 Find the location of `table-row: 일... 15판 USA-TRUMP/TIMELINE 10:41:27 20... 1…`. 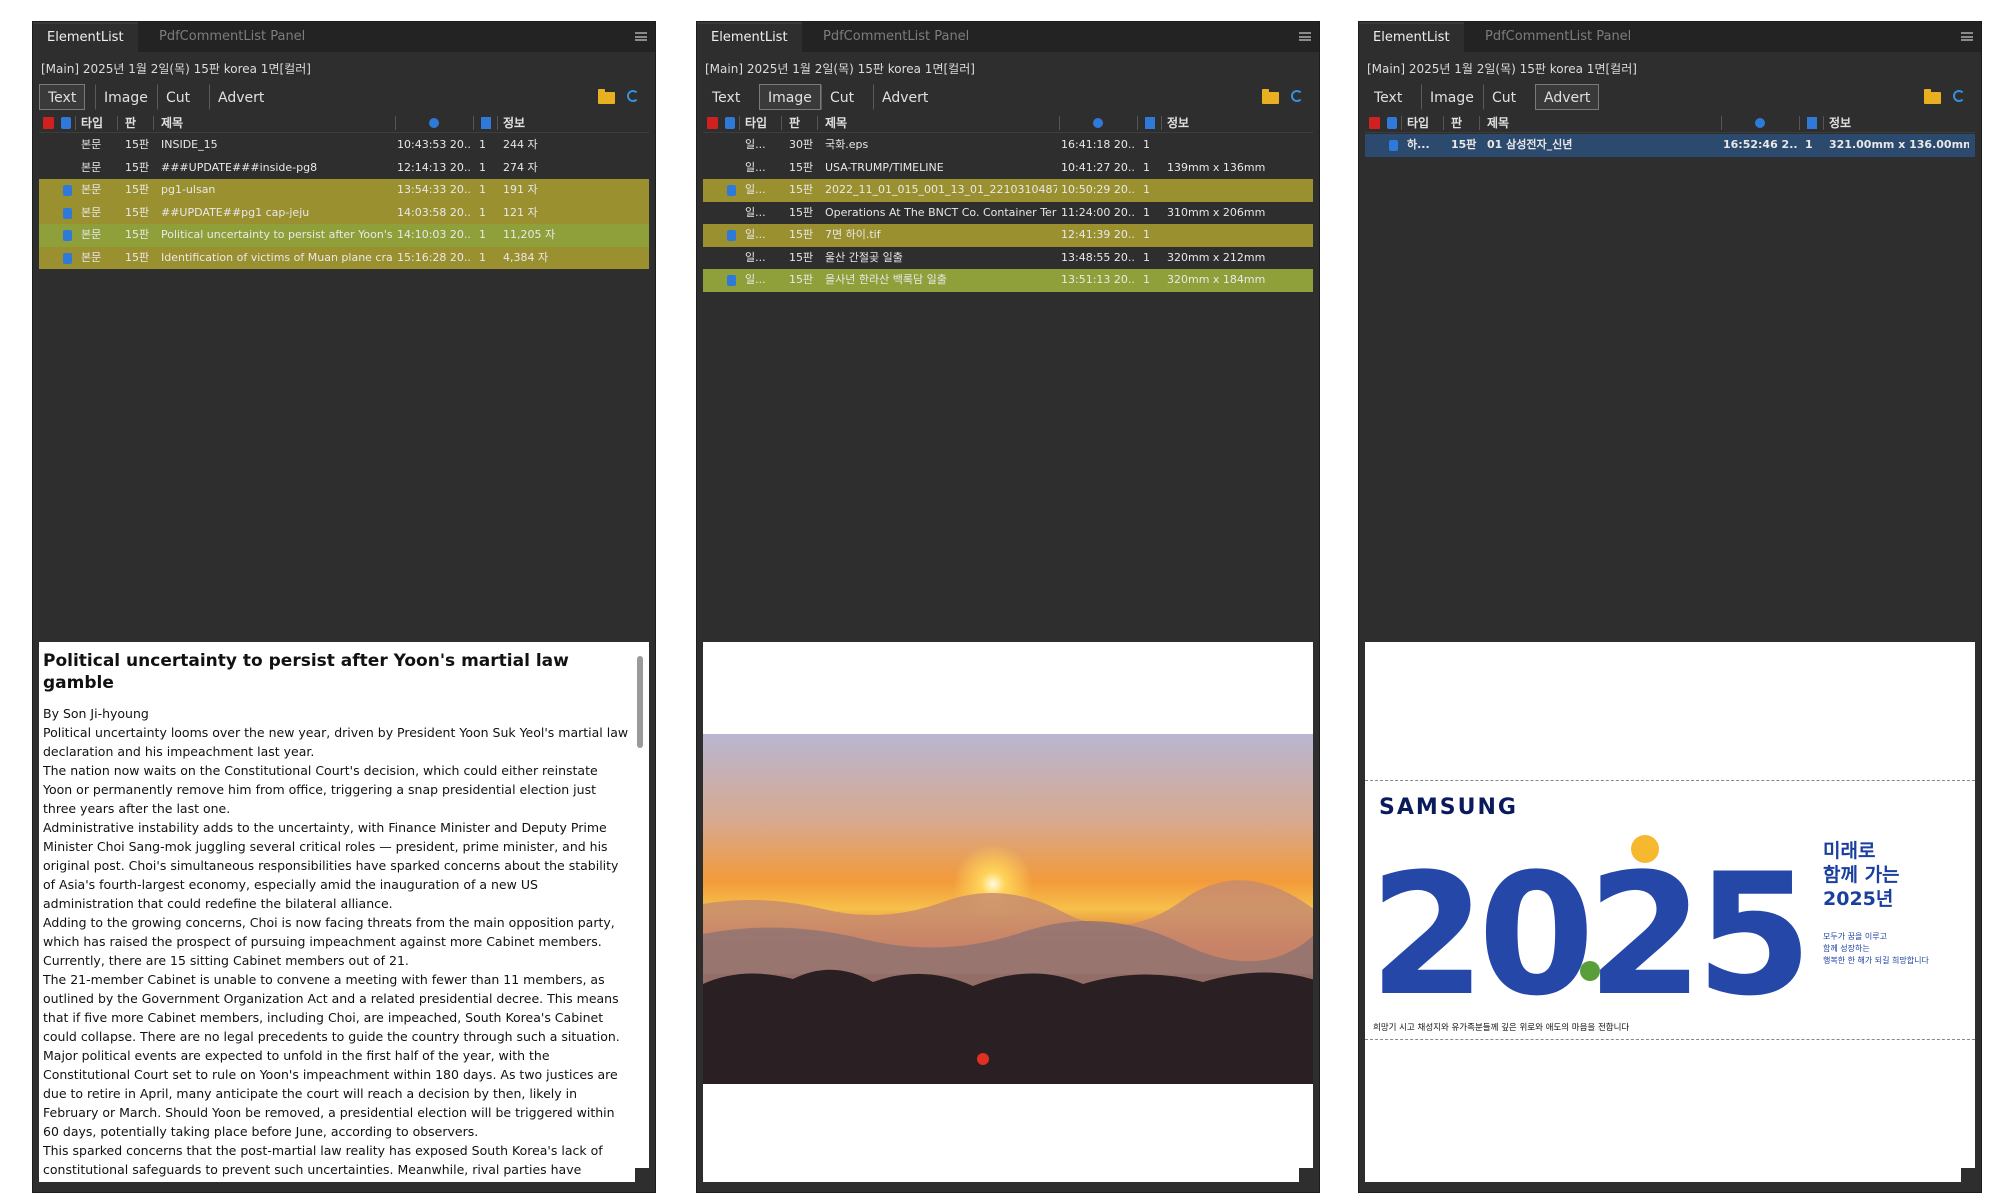

table-row: 일... 15판 USA-TRUMP/TIMELINE 10:41:27 20... 1… is located at coordinates (1008, 168).